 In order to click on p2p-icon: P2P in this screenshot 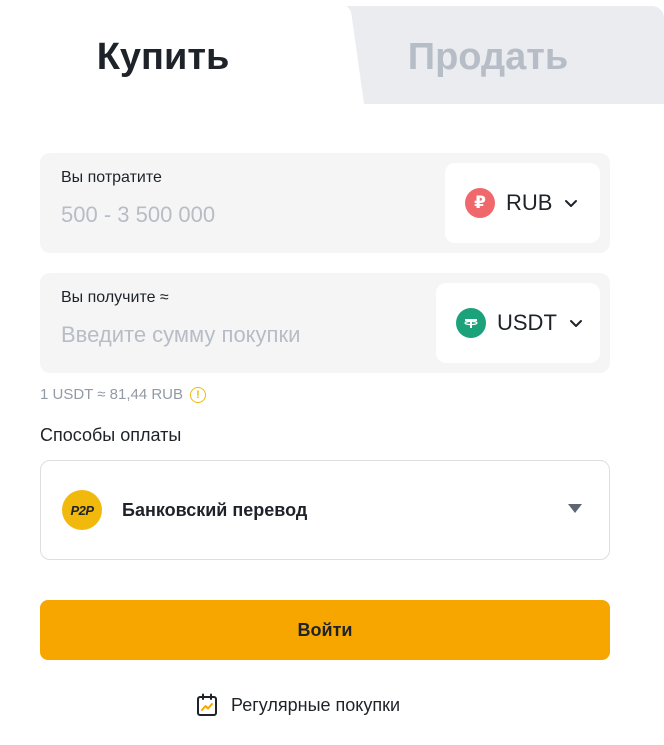, I will do `click(82, 510)`.